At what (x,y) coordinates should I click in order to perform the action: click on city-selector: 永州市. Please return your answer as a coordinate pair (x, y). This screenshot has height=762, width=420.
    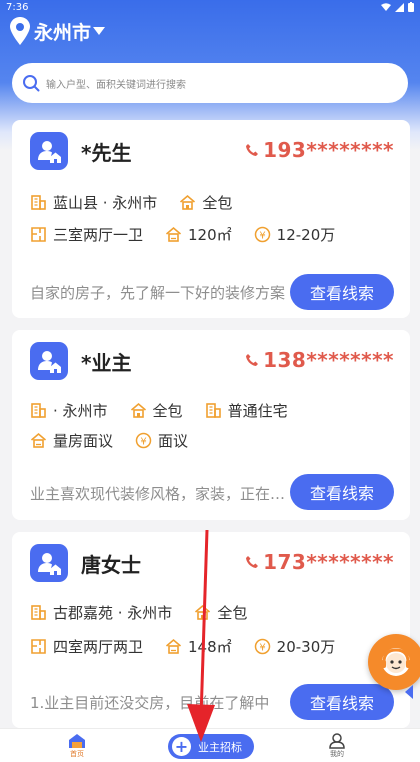
    Looking at the image, I should click on (58, 31).